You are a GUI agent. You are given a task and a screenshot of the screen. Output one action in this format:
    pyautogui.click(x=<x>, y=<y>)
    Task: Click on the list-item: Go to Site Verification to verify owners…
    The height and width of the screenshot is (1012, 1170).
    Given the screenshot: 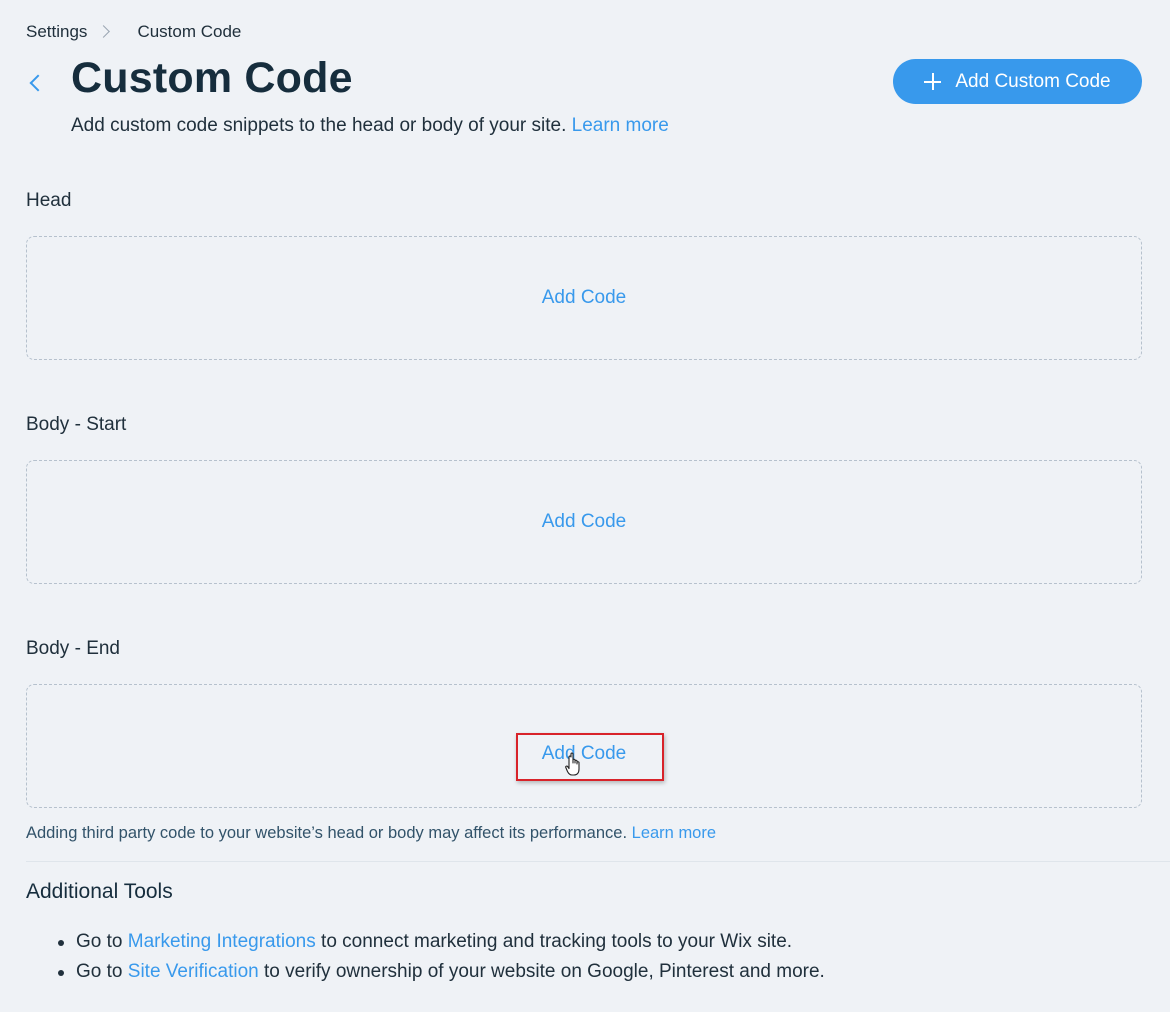 What is the action you would take?
    pyautogui.click(x=440, y=975)
    